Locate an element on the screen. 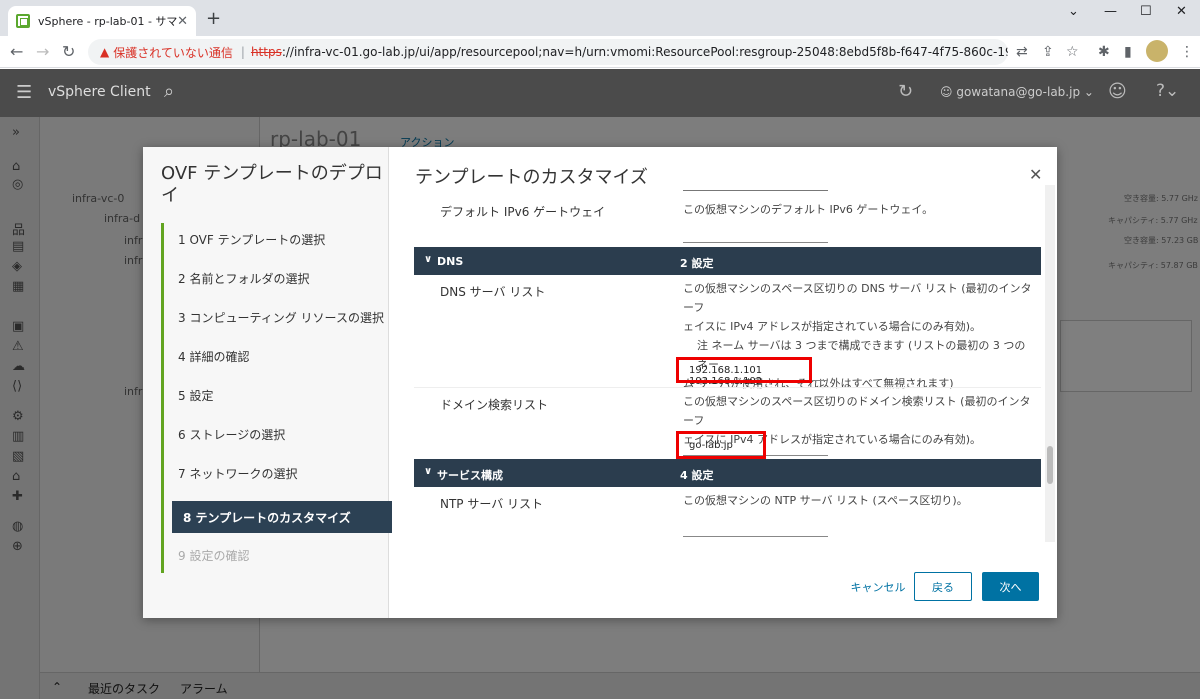 The height and width of the screenshot is (699, 1200). forward-arrow-icon: → is located at coordinates (42, 51).